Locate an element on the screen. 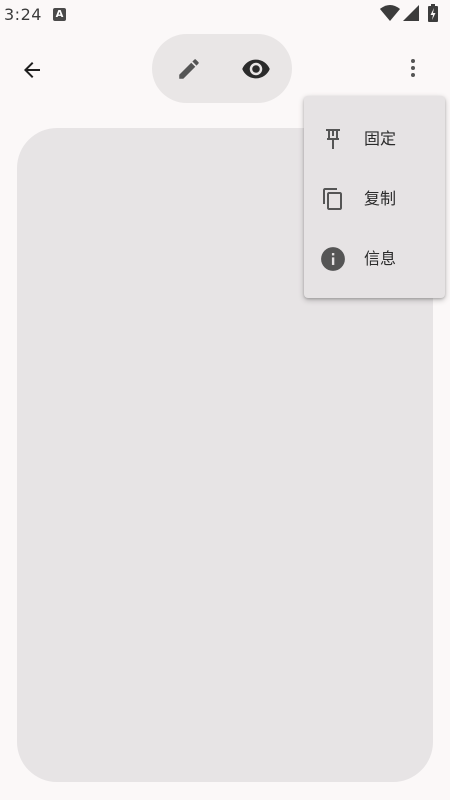 This screenshot has height=800, width=450. wifi-icon is located at coordinates (390, 13).